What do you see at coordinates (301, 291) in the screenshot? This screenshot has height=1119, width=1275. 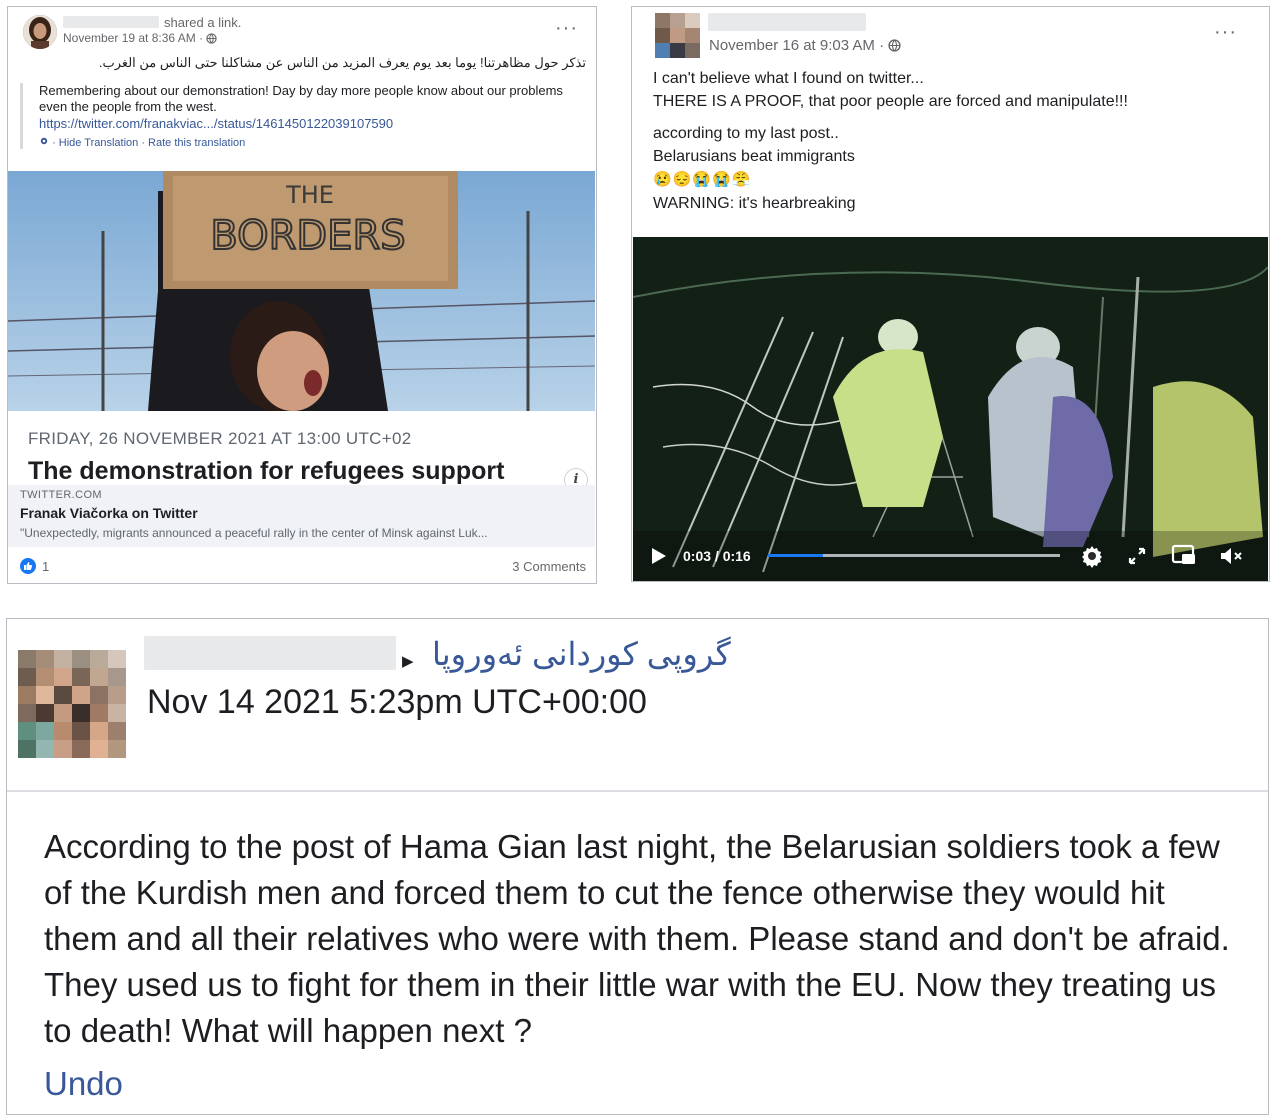 I see `event-cover-photo: THE BORDERS` at bounding box center [301, 291].